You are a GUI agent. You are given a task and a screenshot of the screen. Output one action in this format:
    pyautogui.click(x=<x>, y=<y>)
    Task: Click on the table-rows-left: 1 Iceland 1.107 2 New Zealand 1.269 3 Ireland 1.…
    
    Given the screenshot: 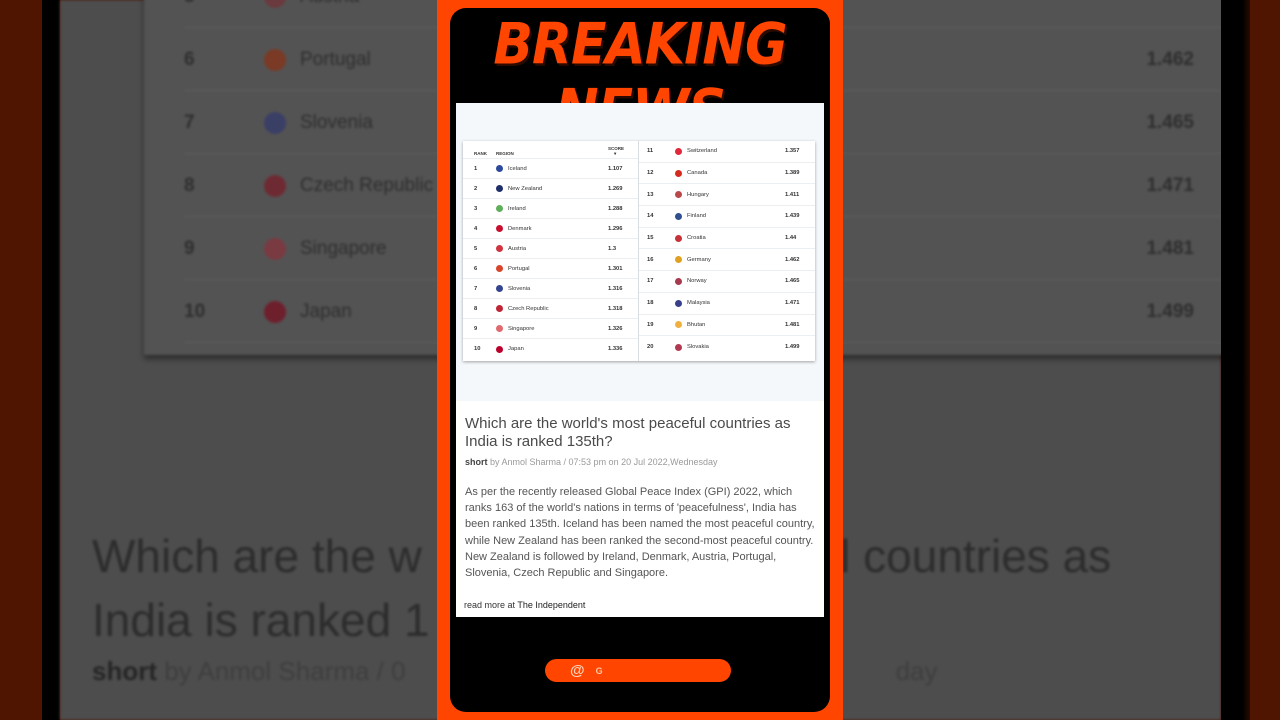 What is the action you would take?
    pyautogui.click(x=550, y=259)
    